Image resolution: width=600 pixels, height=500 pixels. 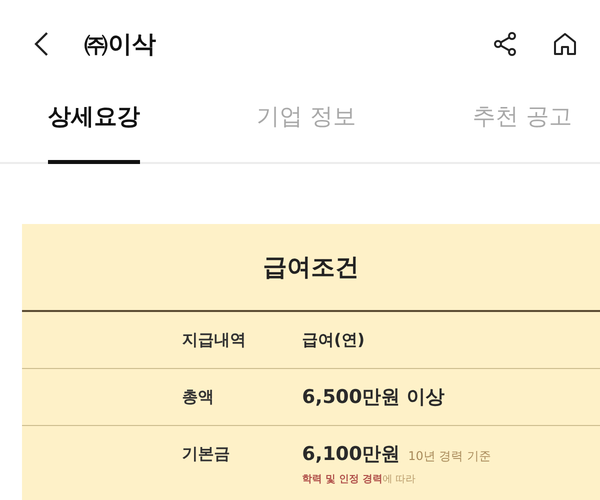 I want to click on row-value: 급여(연), so click(x=333, y=340).